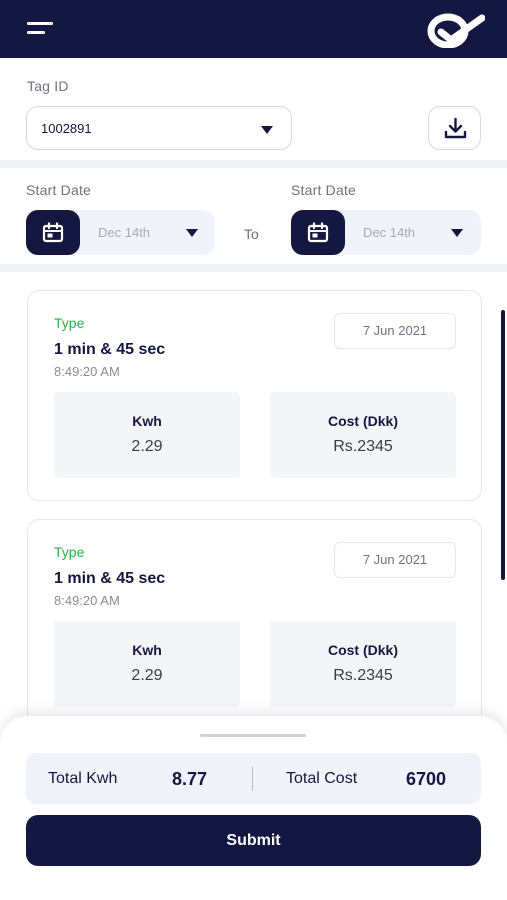 The height and width of the screenshot is (900, 507). What do you see at coordinates (324, 190) in the screenshot?
I see `end-date-label: Start Date` at bounding box center [324, 190].